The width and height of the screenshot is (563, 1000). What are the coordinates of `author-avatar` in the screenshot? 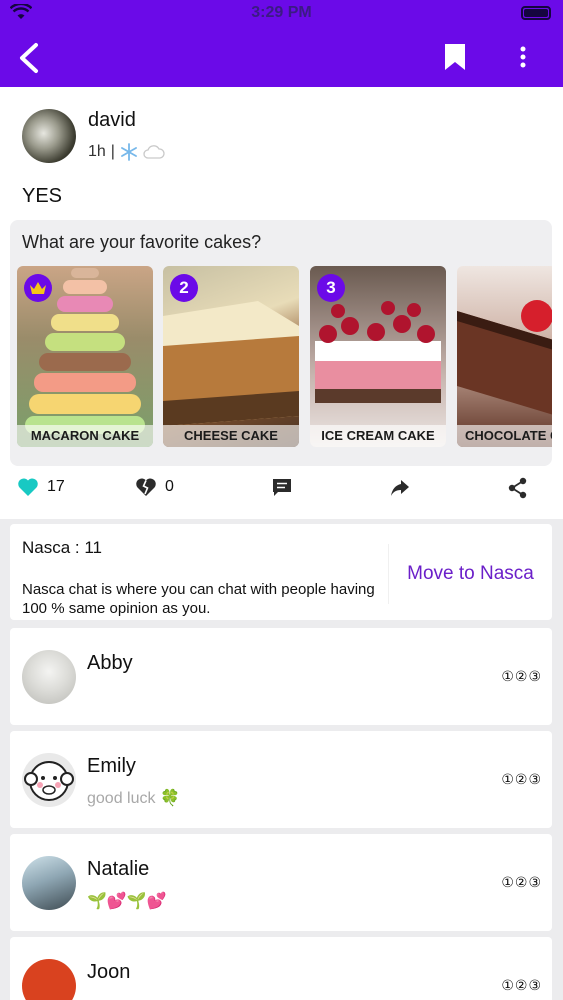 It's located at (49, 136).